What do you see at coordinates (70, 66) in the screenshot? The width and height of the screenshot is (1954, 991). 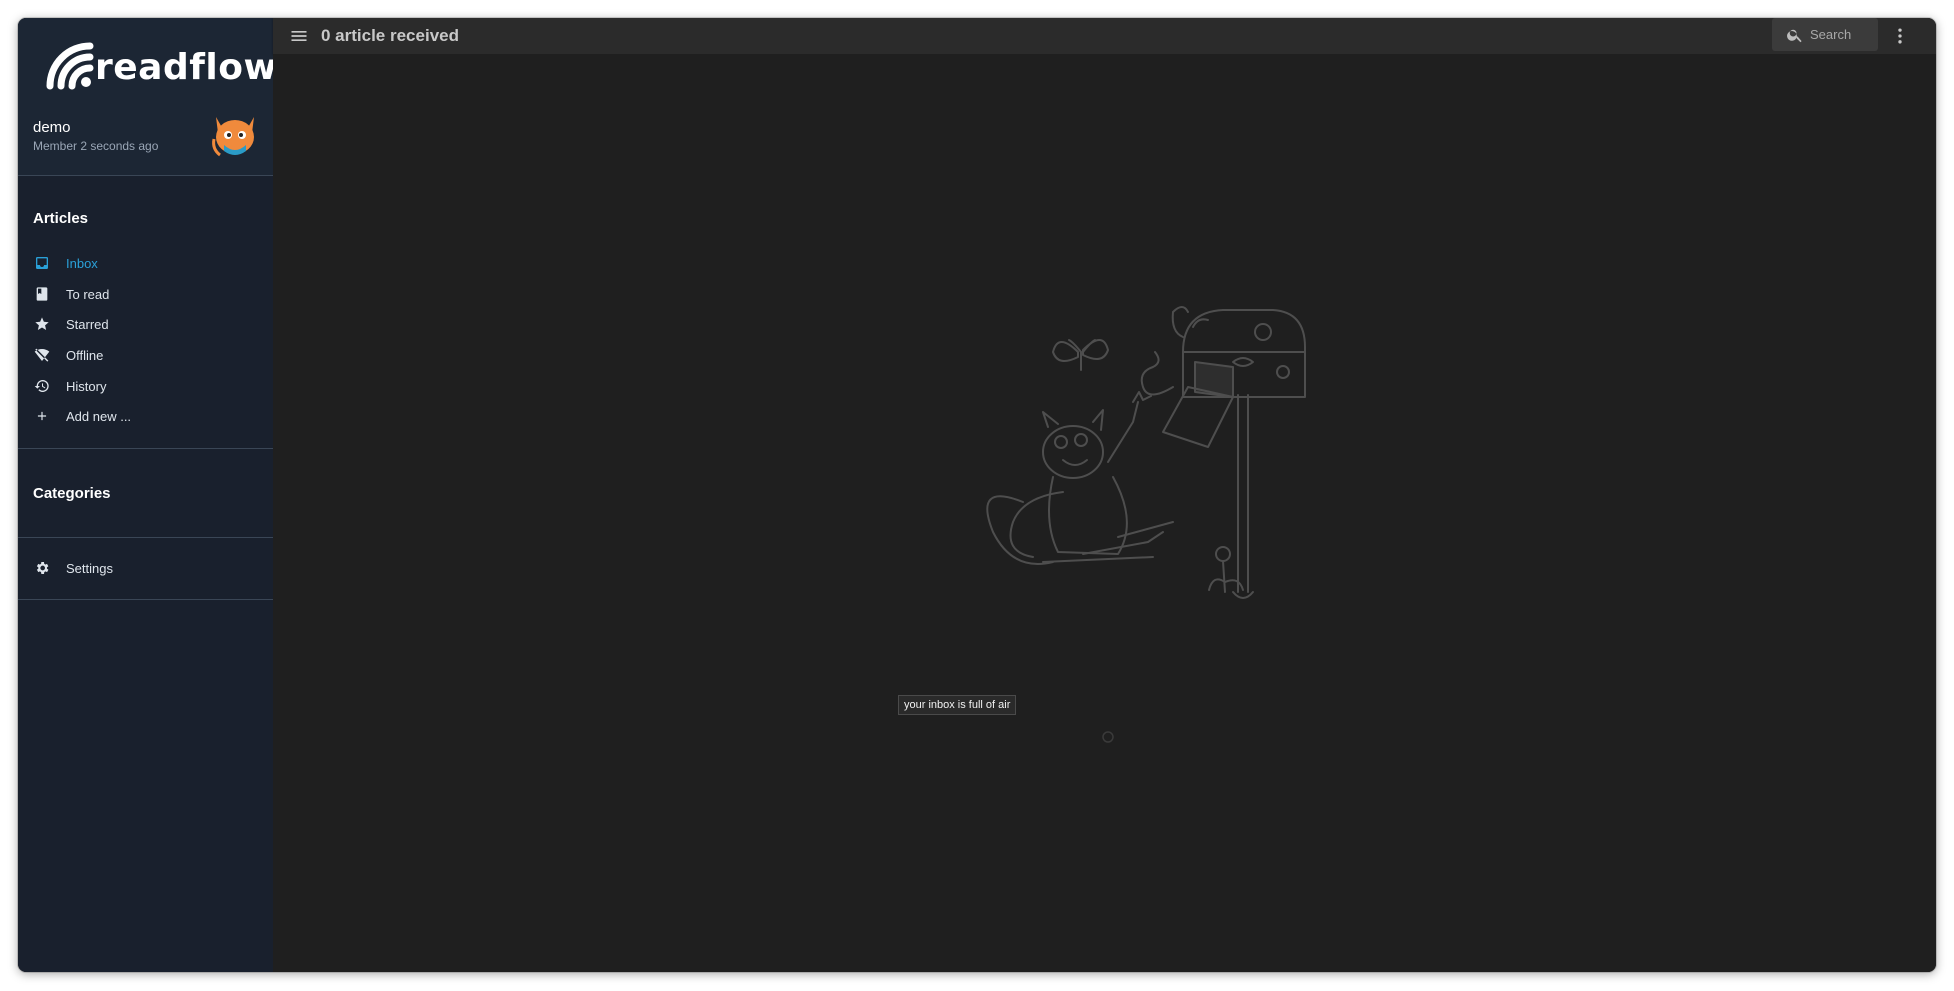 I see `readflow-logo-icon` at bounding box center [70, 66].